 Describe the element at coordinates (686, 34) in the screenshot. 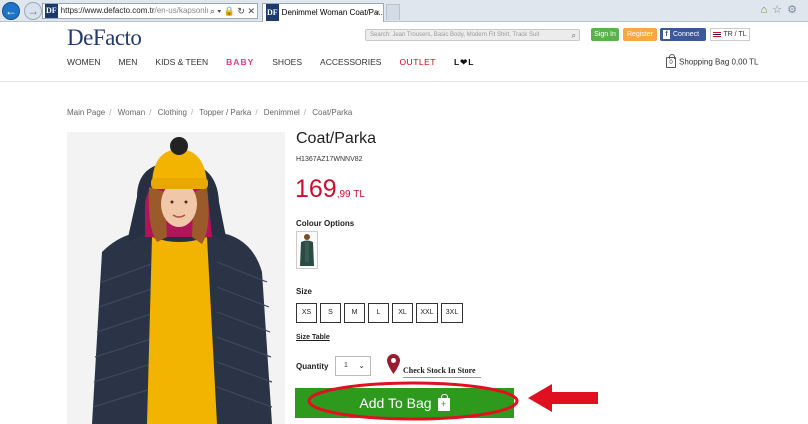

I see `facebook-connect-label: Connect` at that location.